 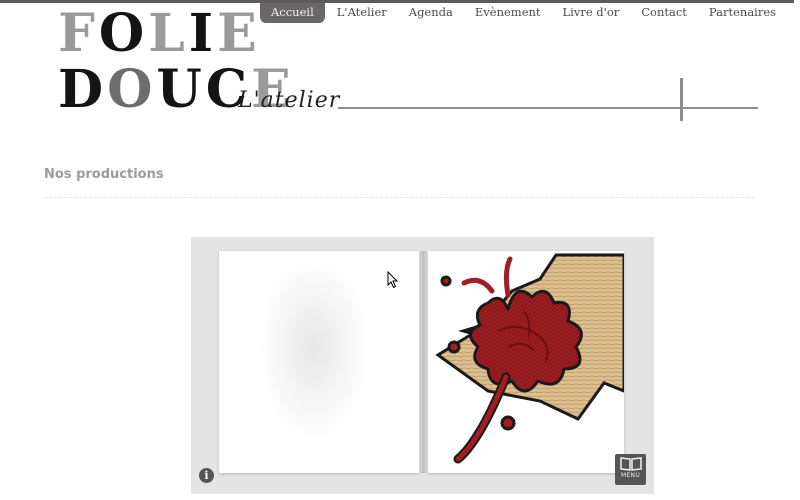 I want to click on book-icon, so click(x=630, y=464).